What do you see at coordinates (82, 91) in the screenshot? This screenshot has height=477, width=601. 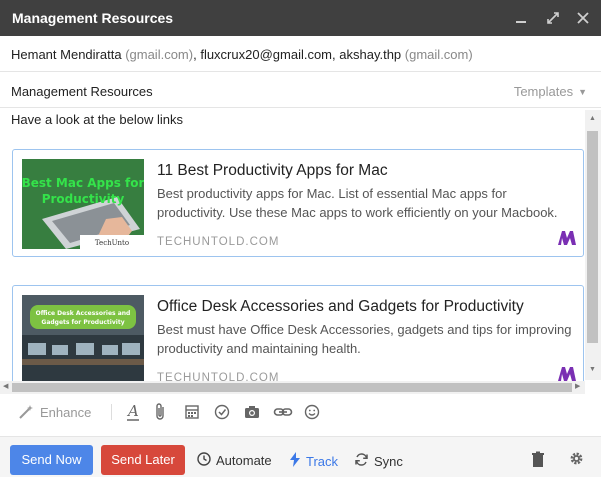 I see `subject-text: Management Resources` at bounding box center [82, 91].